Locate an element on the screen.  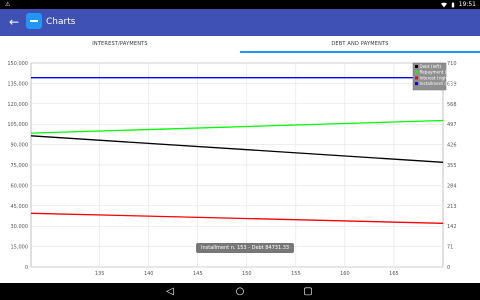
warning-icon: ⚠ is located at coordinates (8, 4).